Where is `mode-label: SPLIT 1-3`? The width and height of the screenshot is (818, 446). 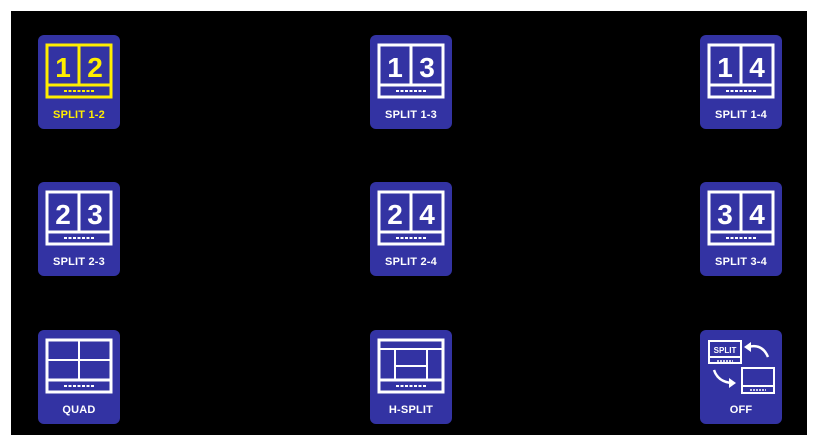
mode-label: SPLIT 1-3 is located at coordinates (411, 115).